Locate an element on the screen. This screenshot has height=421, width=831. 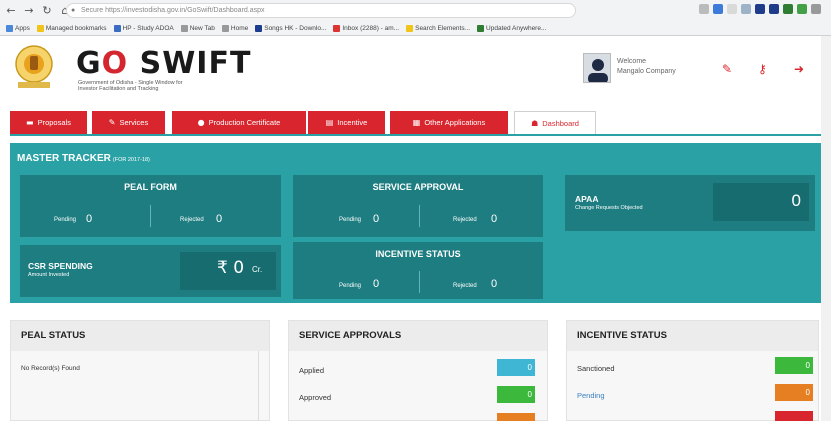
bookmark: Apps is located at coordinates (18, 28).